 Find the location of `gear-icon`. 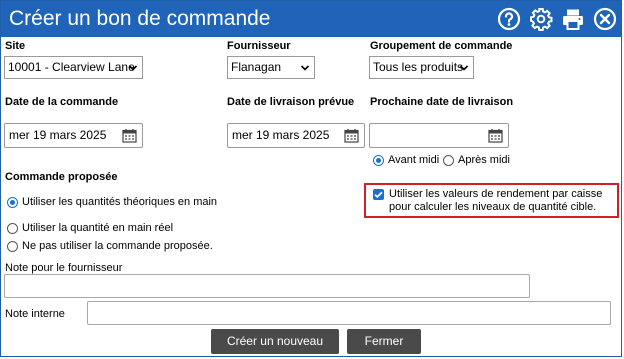

gear-icon is located at coordinates (541, 19).